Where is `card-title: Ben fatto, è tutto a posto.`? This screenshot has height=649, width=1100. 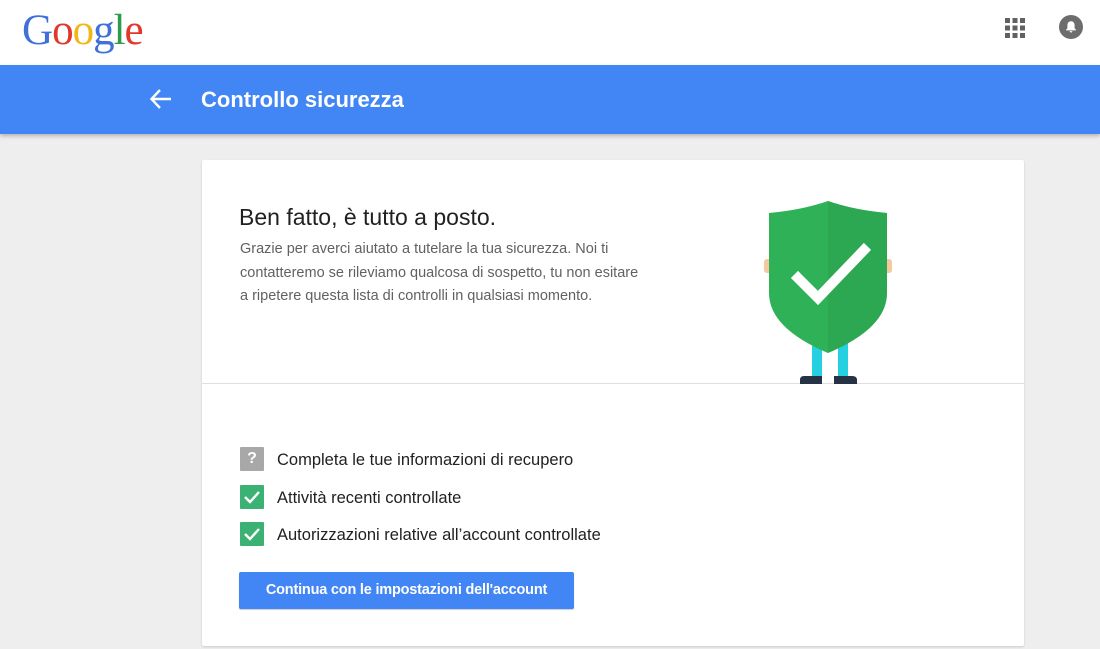
card-title: Ben fatto, è tutto a posto. is located at coordinates (368, 217).